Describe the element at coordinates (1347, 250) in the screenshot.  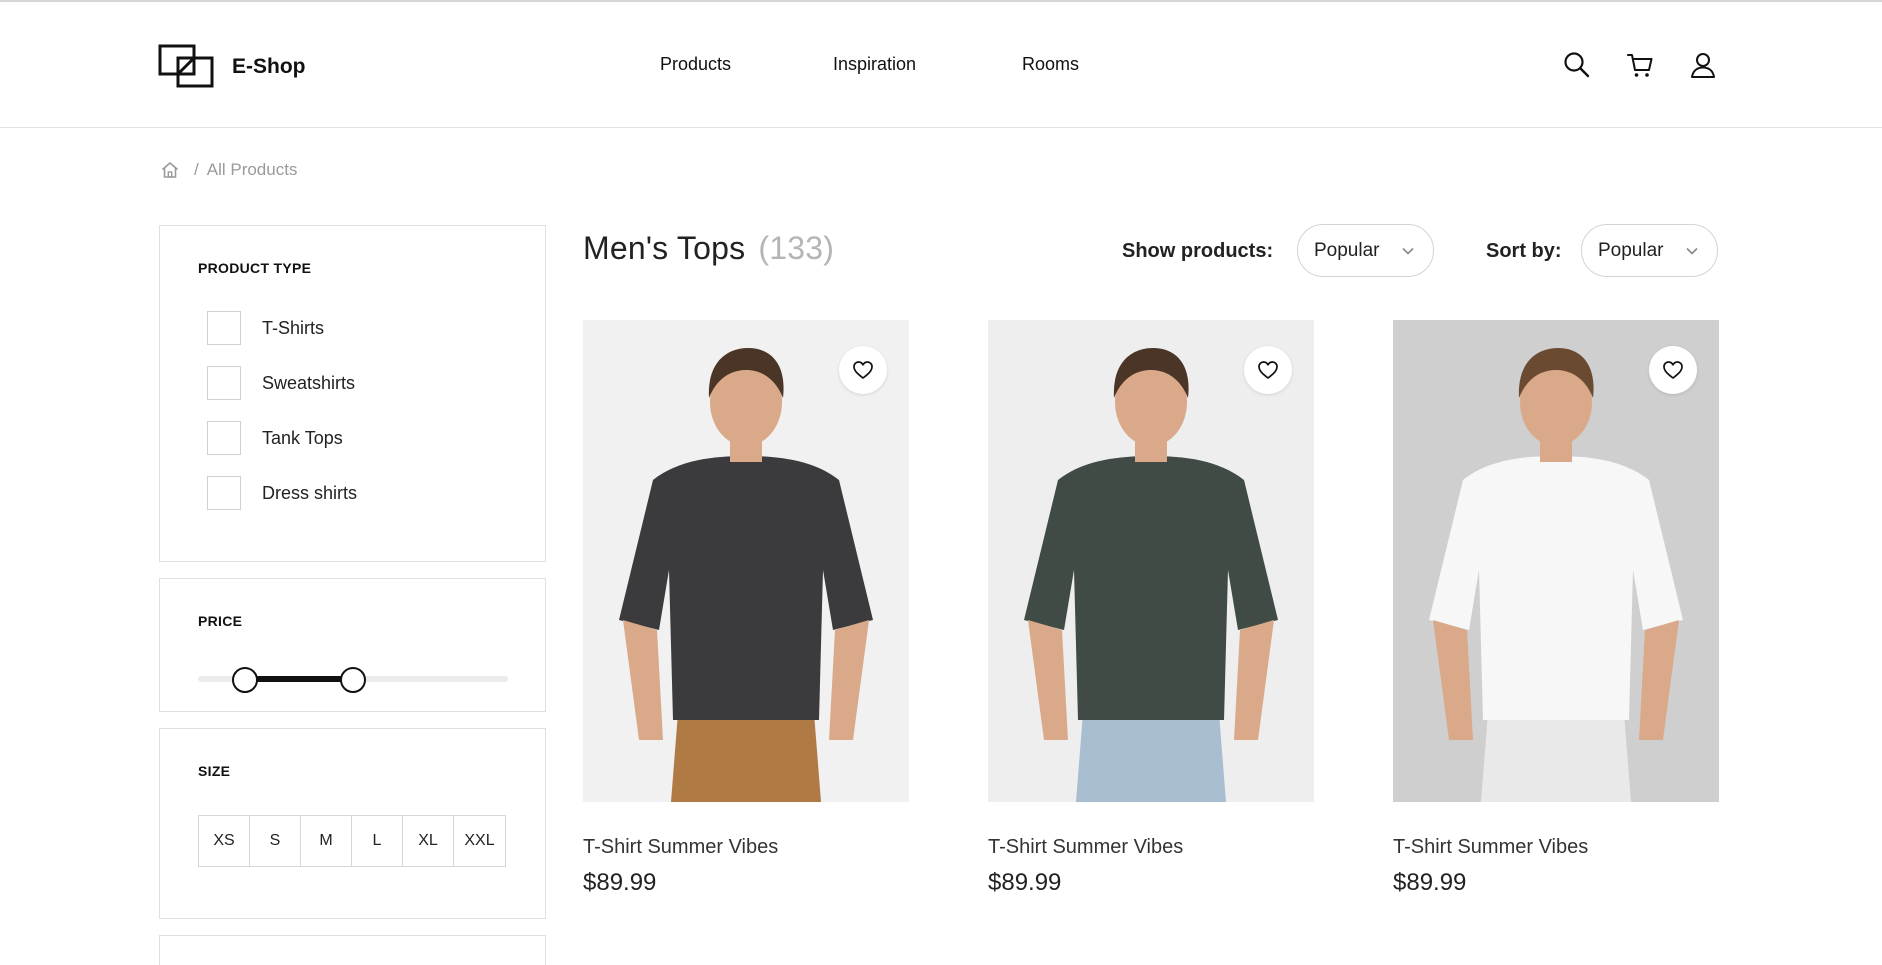
I see `show-products-value: Popular` at that location.